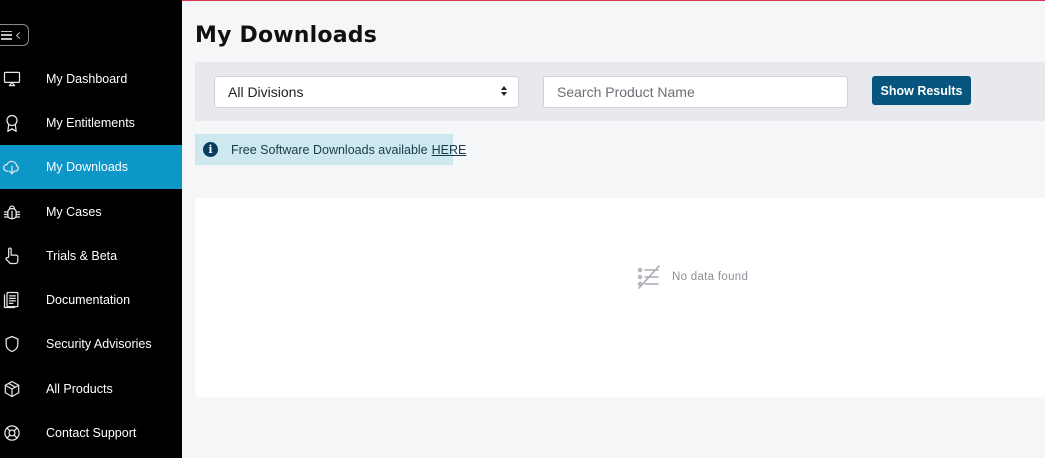 The image size is (1045, 458). I want to click on sidebar-item-label: Contact Support, so click(91, 433).